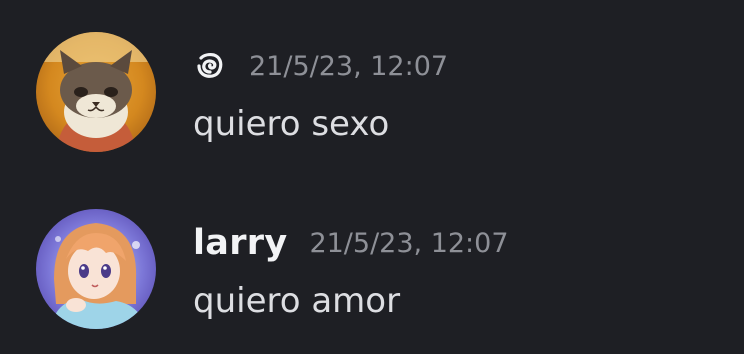  I want to click on cat-plush-avatar-icon, so click(96, 92).